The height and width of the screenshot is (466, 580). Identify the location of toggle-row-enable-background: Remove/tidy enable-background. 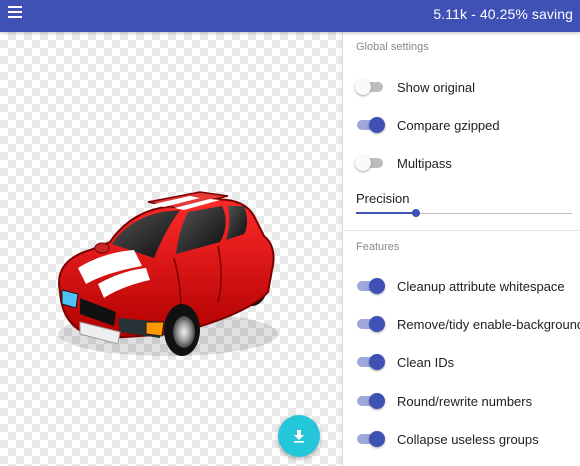
(467, 324).